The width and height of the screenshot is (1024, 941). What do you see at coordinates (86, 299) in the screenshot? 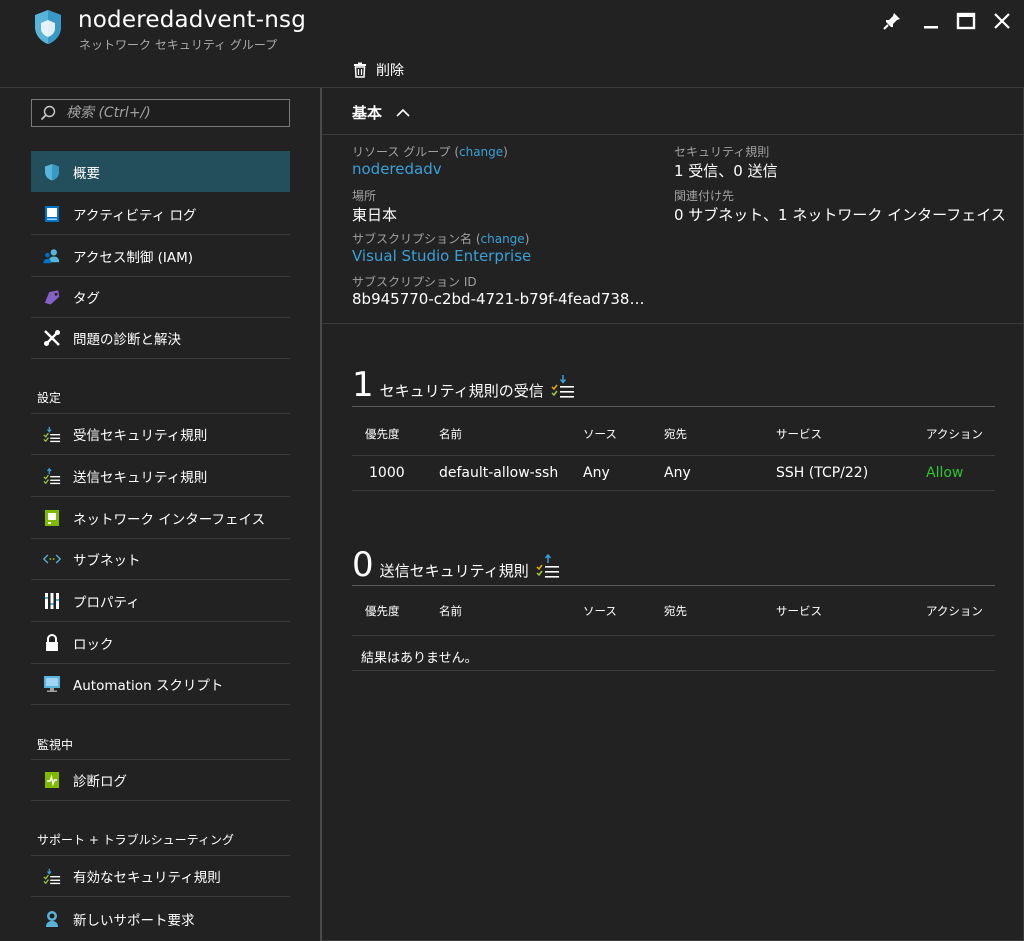
I see `sidebar-item-label: タグ` at bounding box center [86, 299].